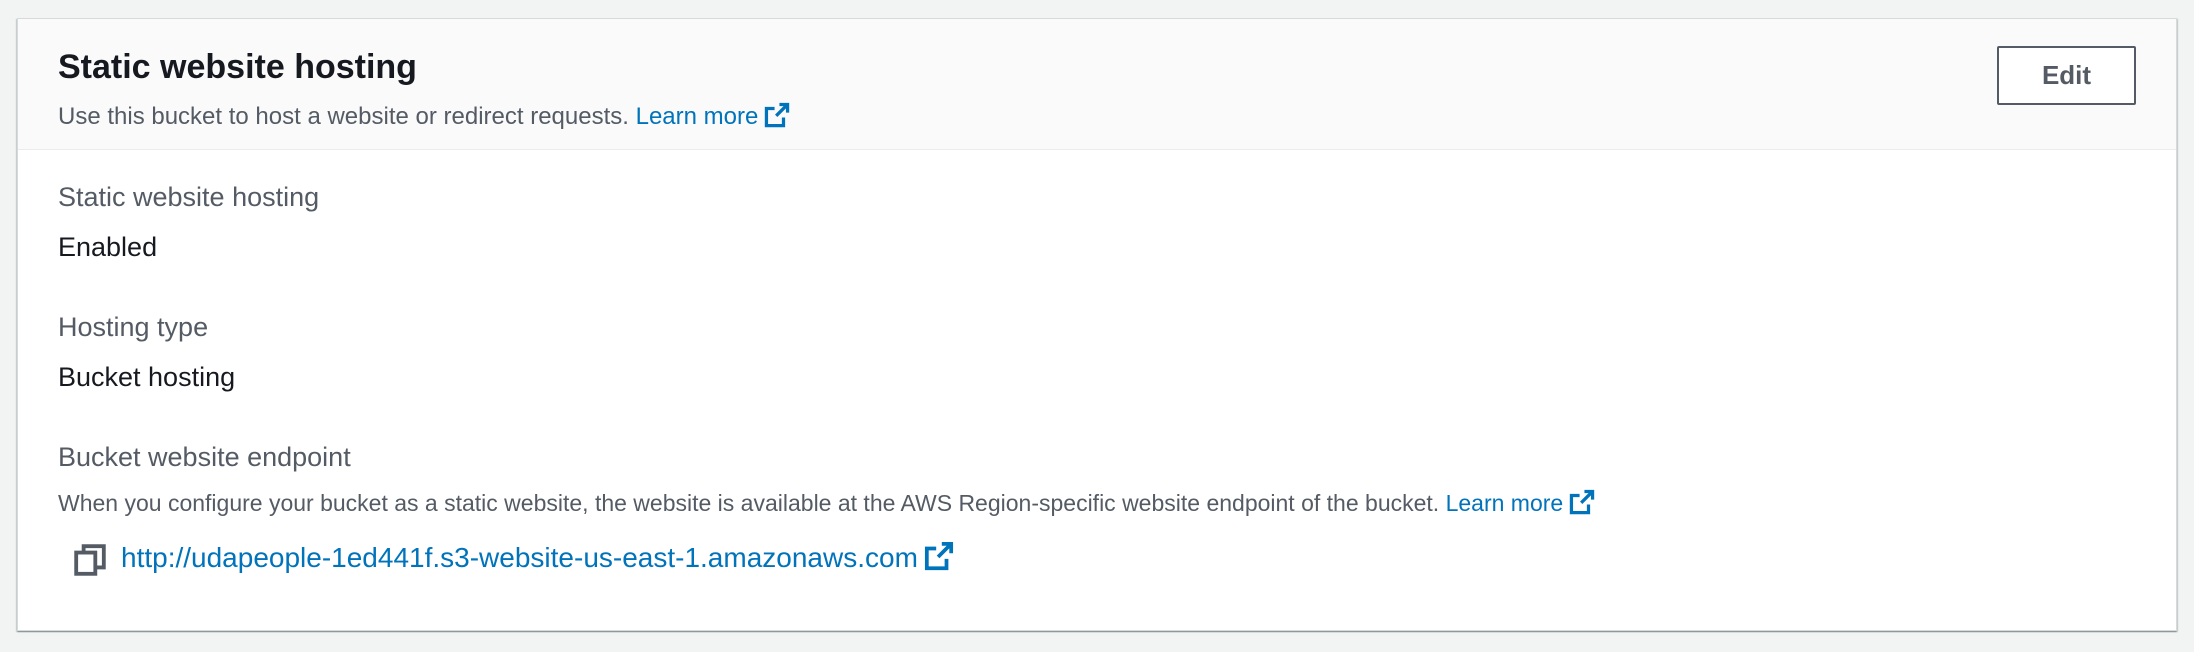  I want to click on static-website-hosting-value: Enabled, so click(108, 247).